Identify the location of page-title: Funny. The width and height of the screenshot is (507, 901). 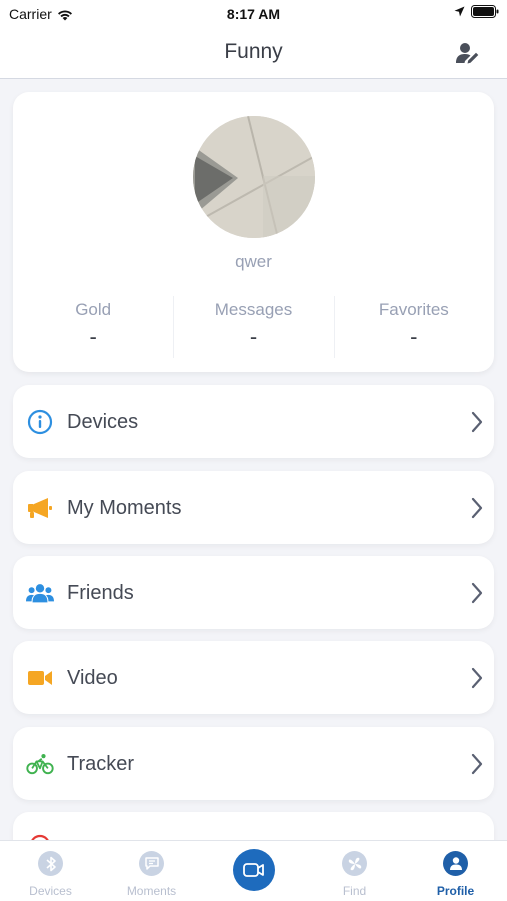
(253, 51).